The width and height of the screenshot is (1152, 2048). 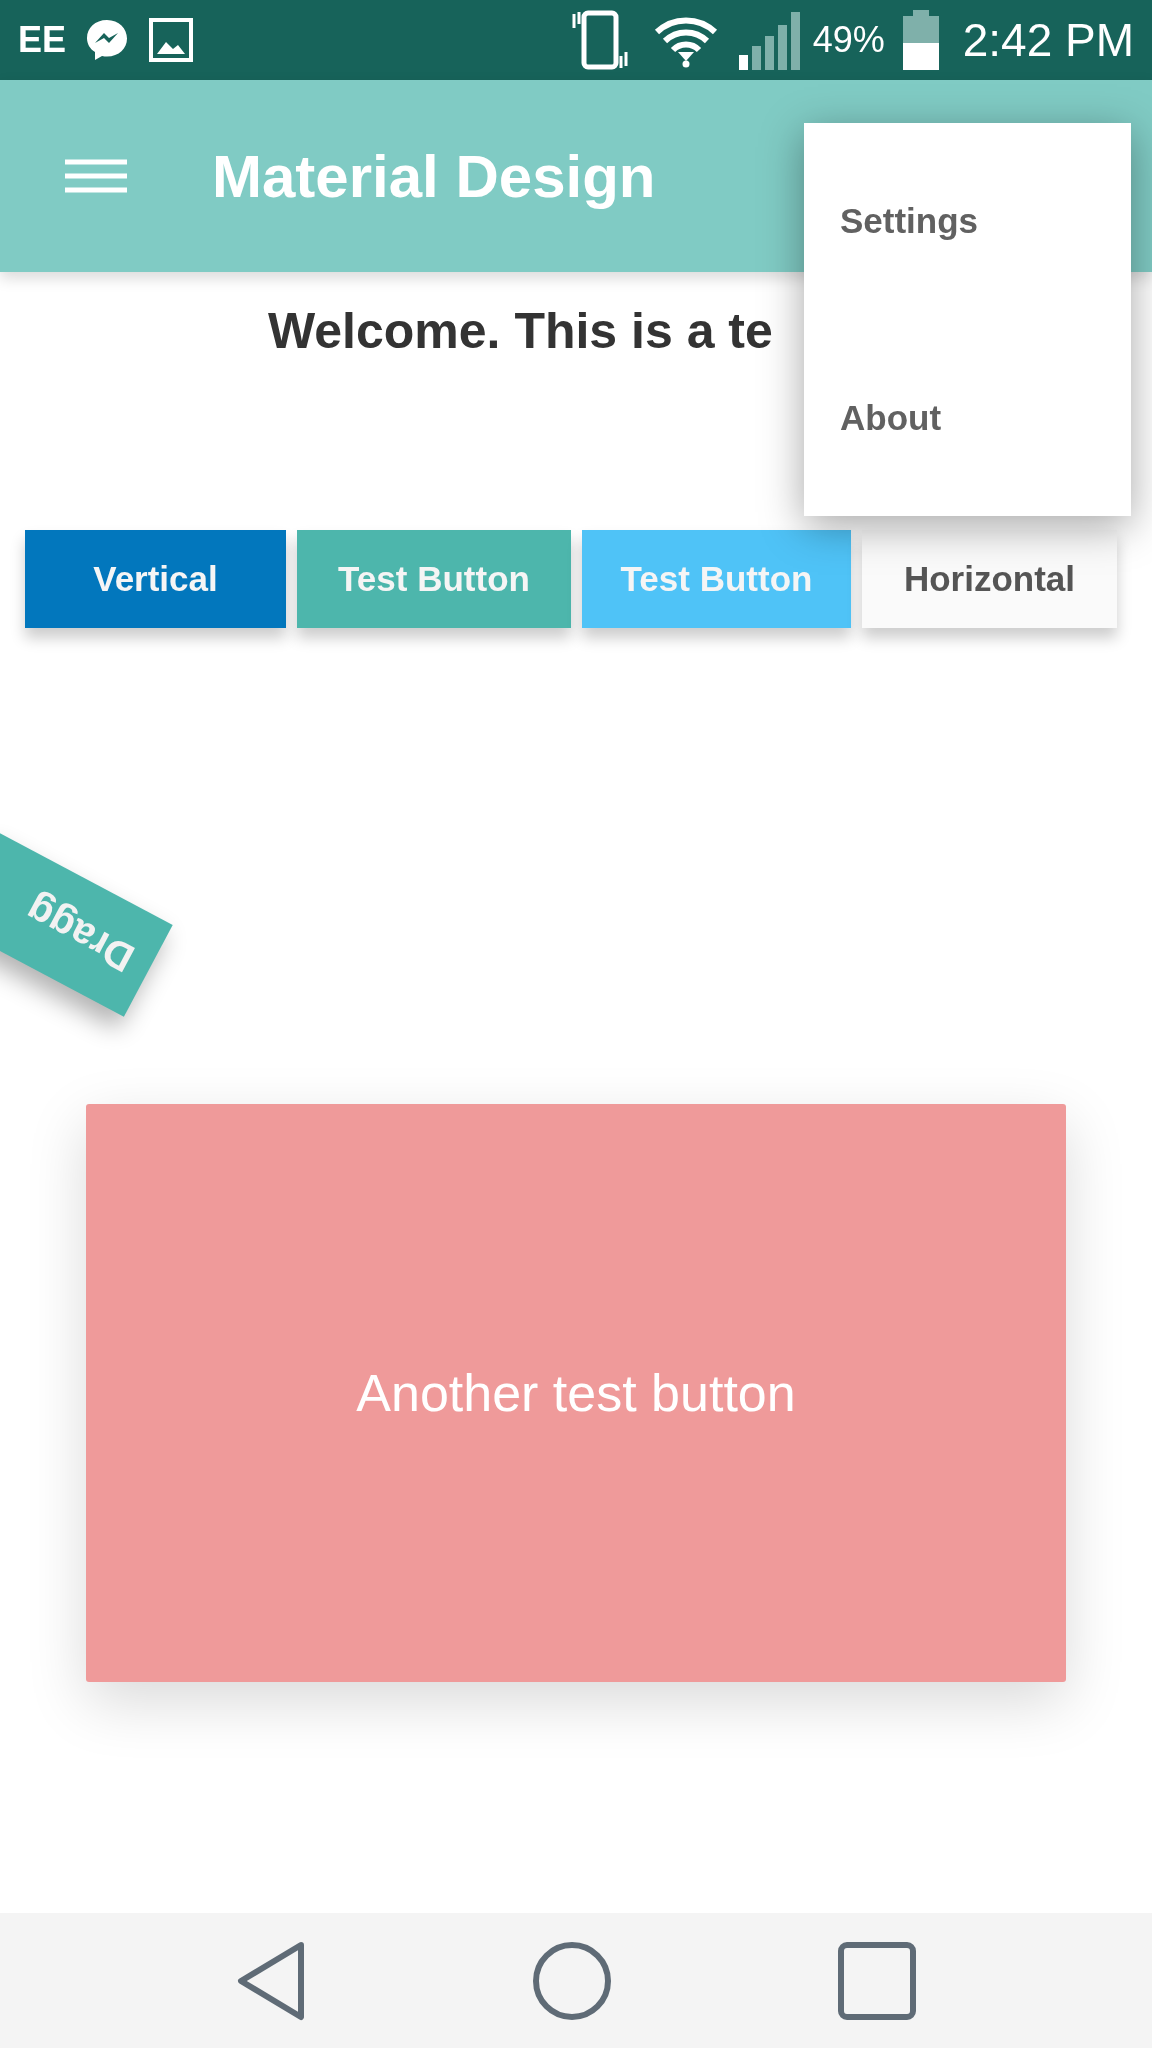 What do you see at coordinates (967, 417) in the screenshot?
I see `menu-item: About` at bounding box center [967, 417].